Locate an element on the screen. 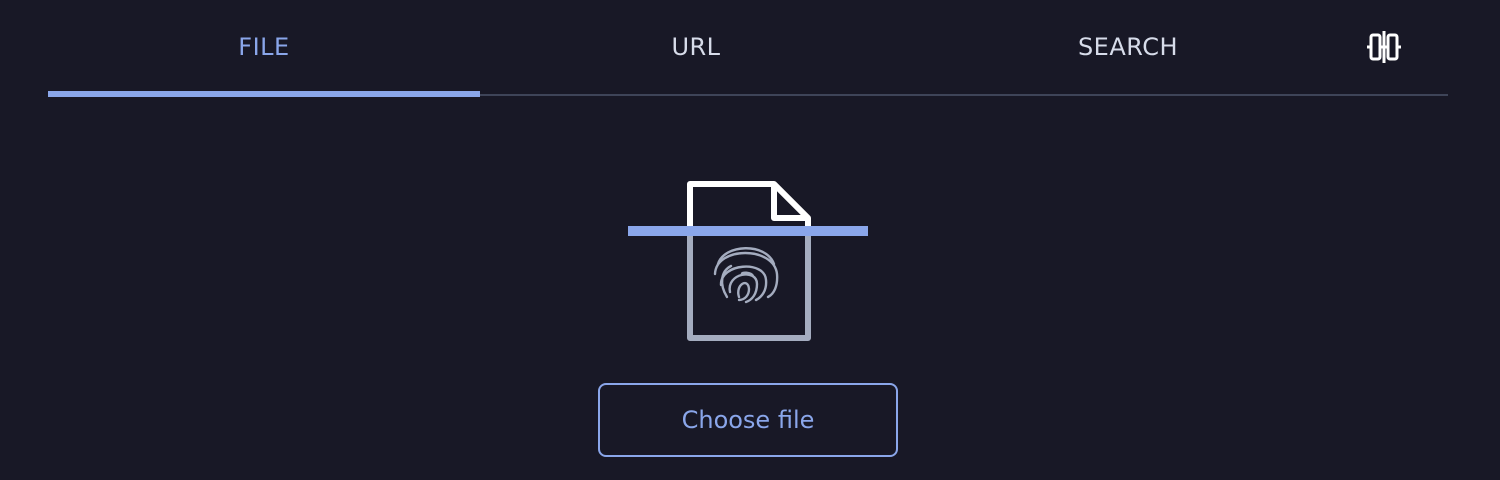  active-tab-indicator is located at coordinates (264, 94).